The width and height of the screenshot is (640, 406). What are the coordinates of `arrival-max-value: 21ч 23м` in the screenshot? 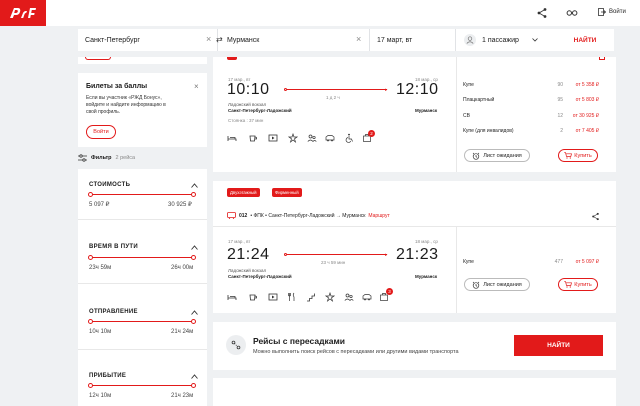 It's located at (182, 396).